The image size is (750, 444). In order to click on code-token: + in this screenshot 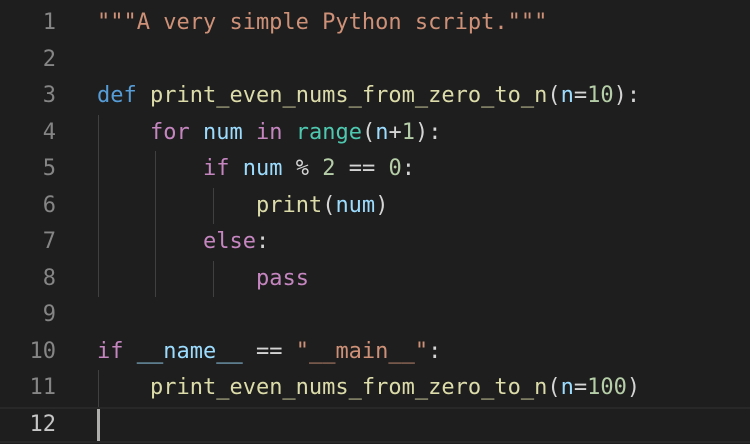, I will do `click(395, 132)`.